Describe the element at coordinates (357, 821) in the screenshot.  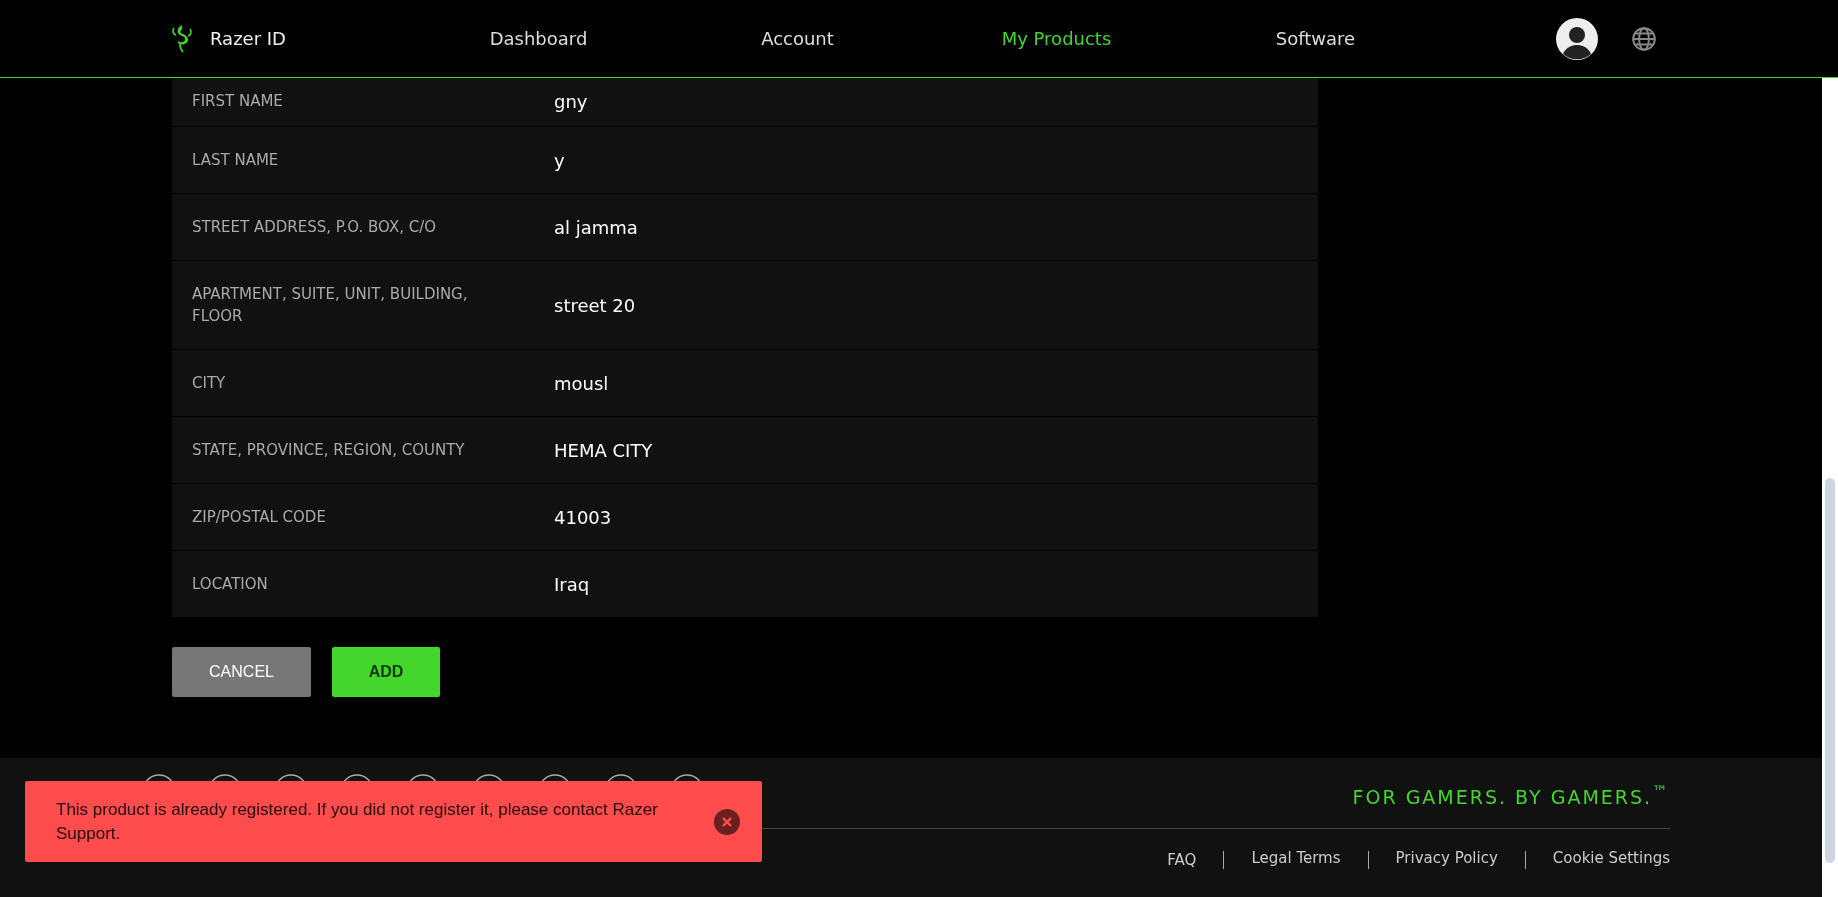
I see `toast-message: This product is already registered. If you did not register it, please contact Razer Support.` at that location.